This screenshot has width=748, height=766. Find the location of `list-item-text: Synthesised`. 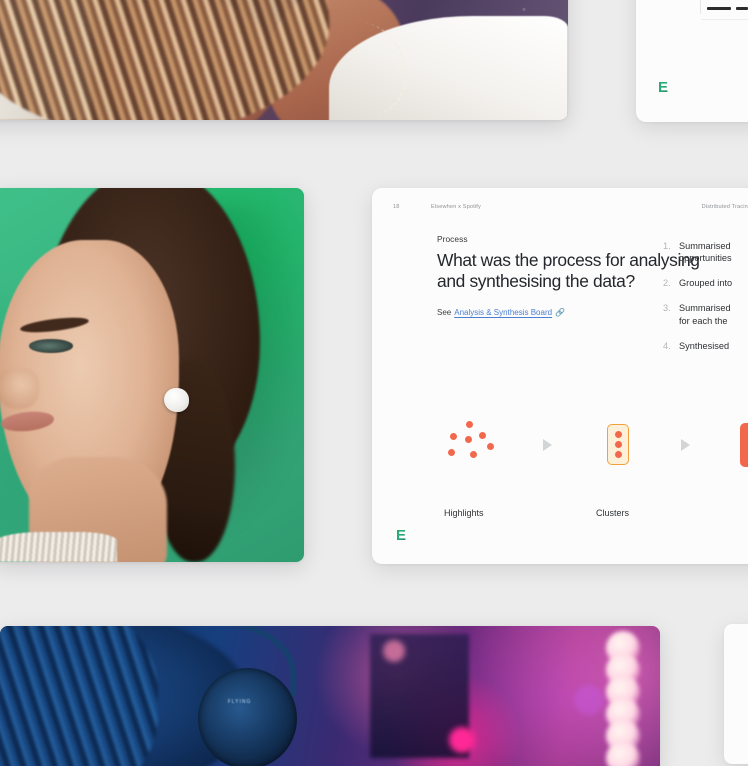

list-item-text: Synthesised is located at coordinates (704, 345).